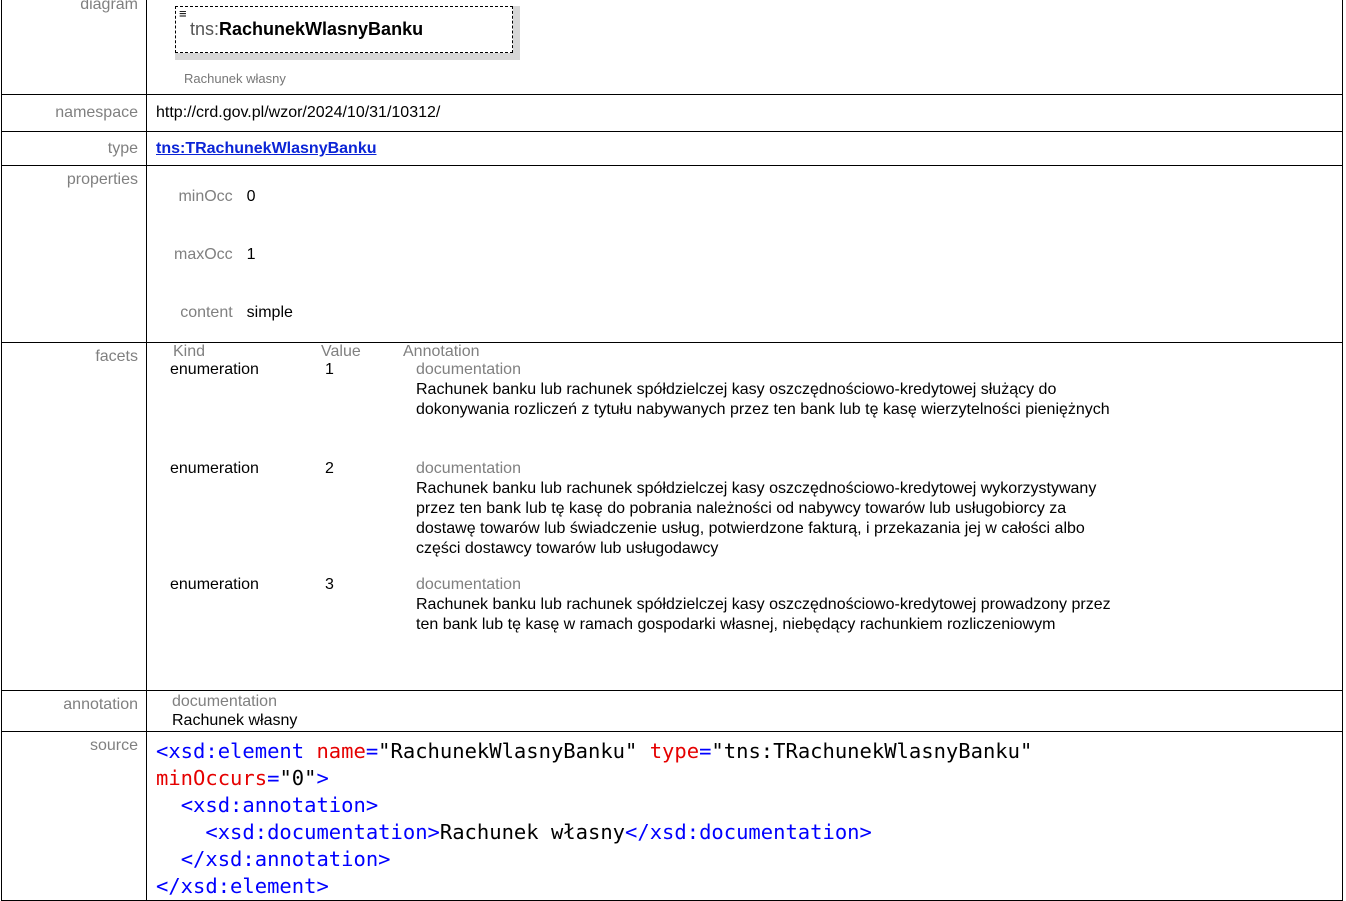 This screenshot has width=1346, height=901. What do you see at coordinates (341, 751) in the screenshot?
I see `src-attr: name` at bounding box center [341, 751].